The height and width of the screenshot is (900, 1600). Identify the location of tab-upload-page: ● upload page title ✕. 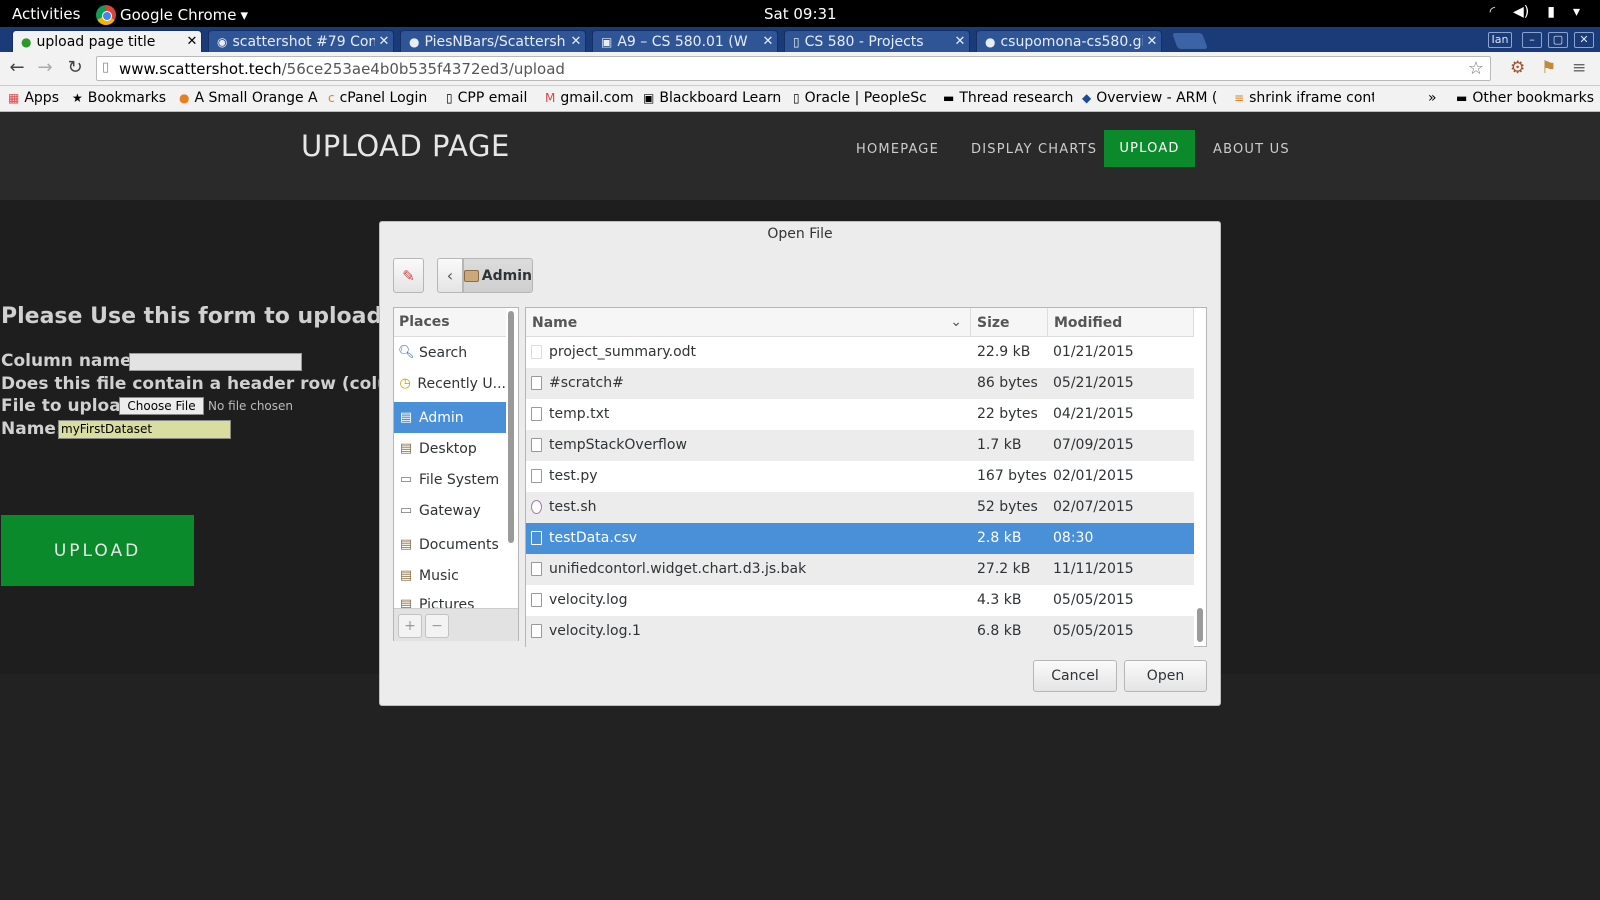
(107, 41).